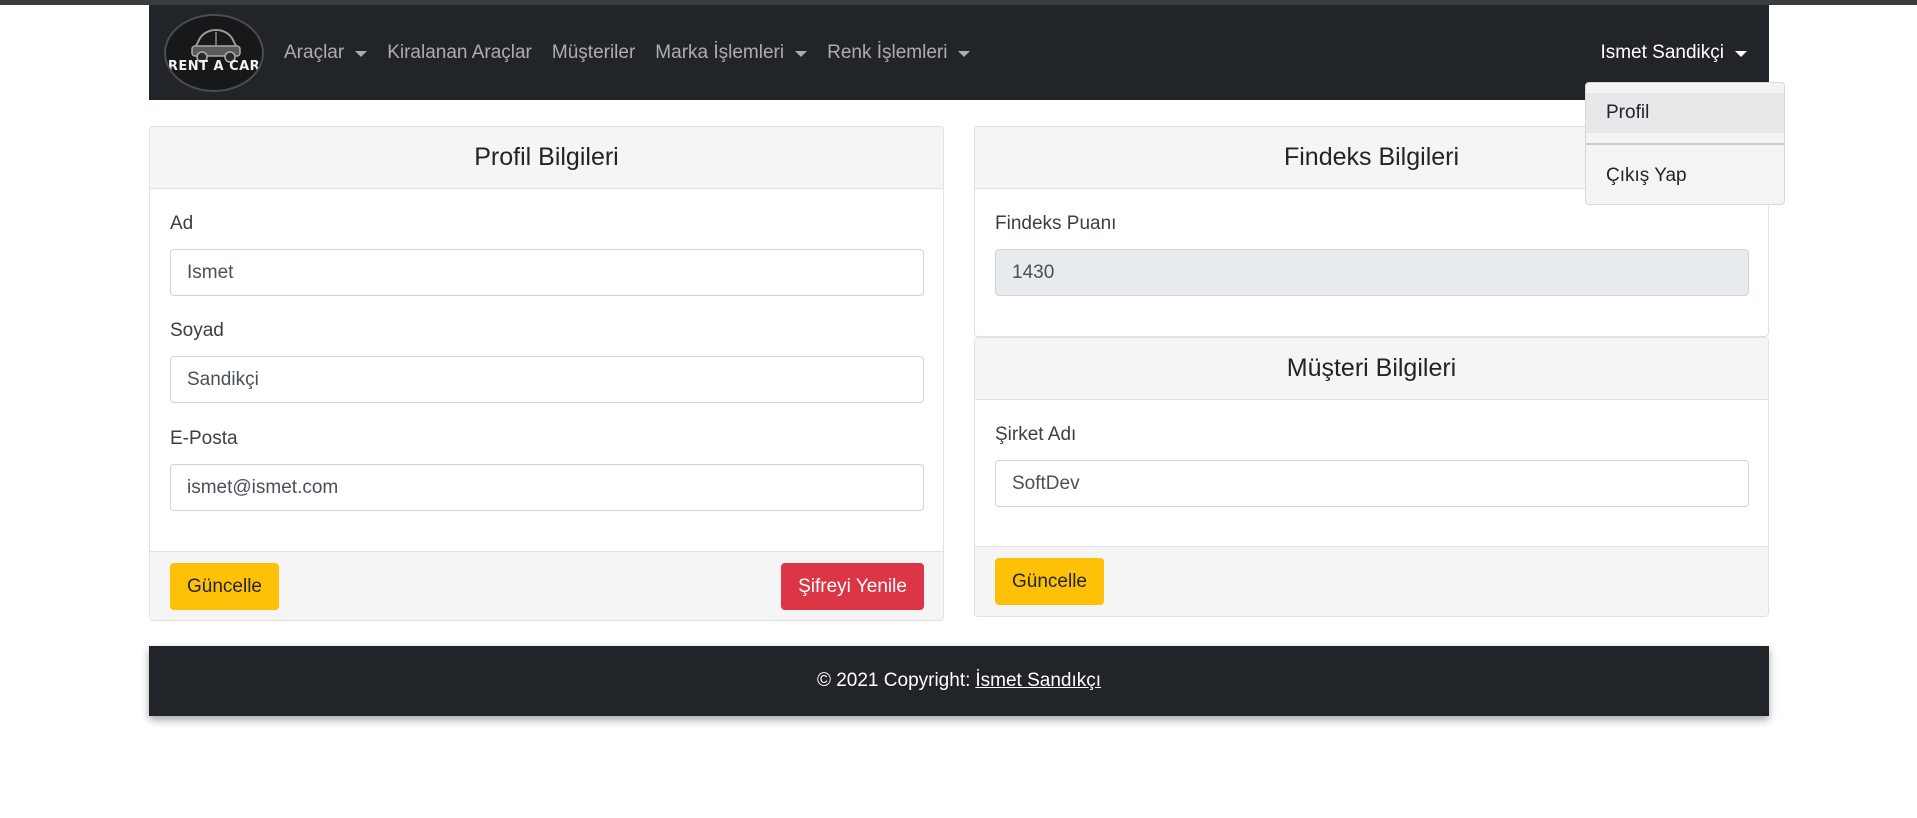 Image resolution: width=1917 pixels, height=818 pixels. I want to click on nav-item-label: Araçlar, so click(314, 52).